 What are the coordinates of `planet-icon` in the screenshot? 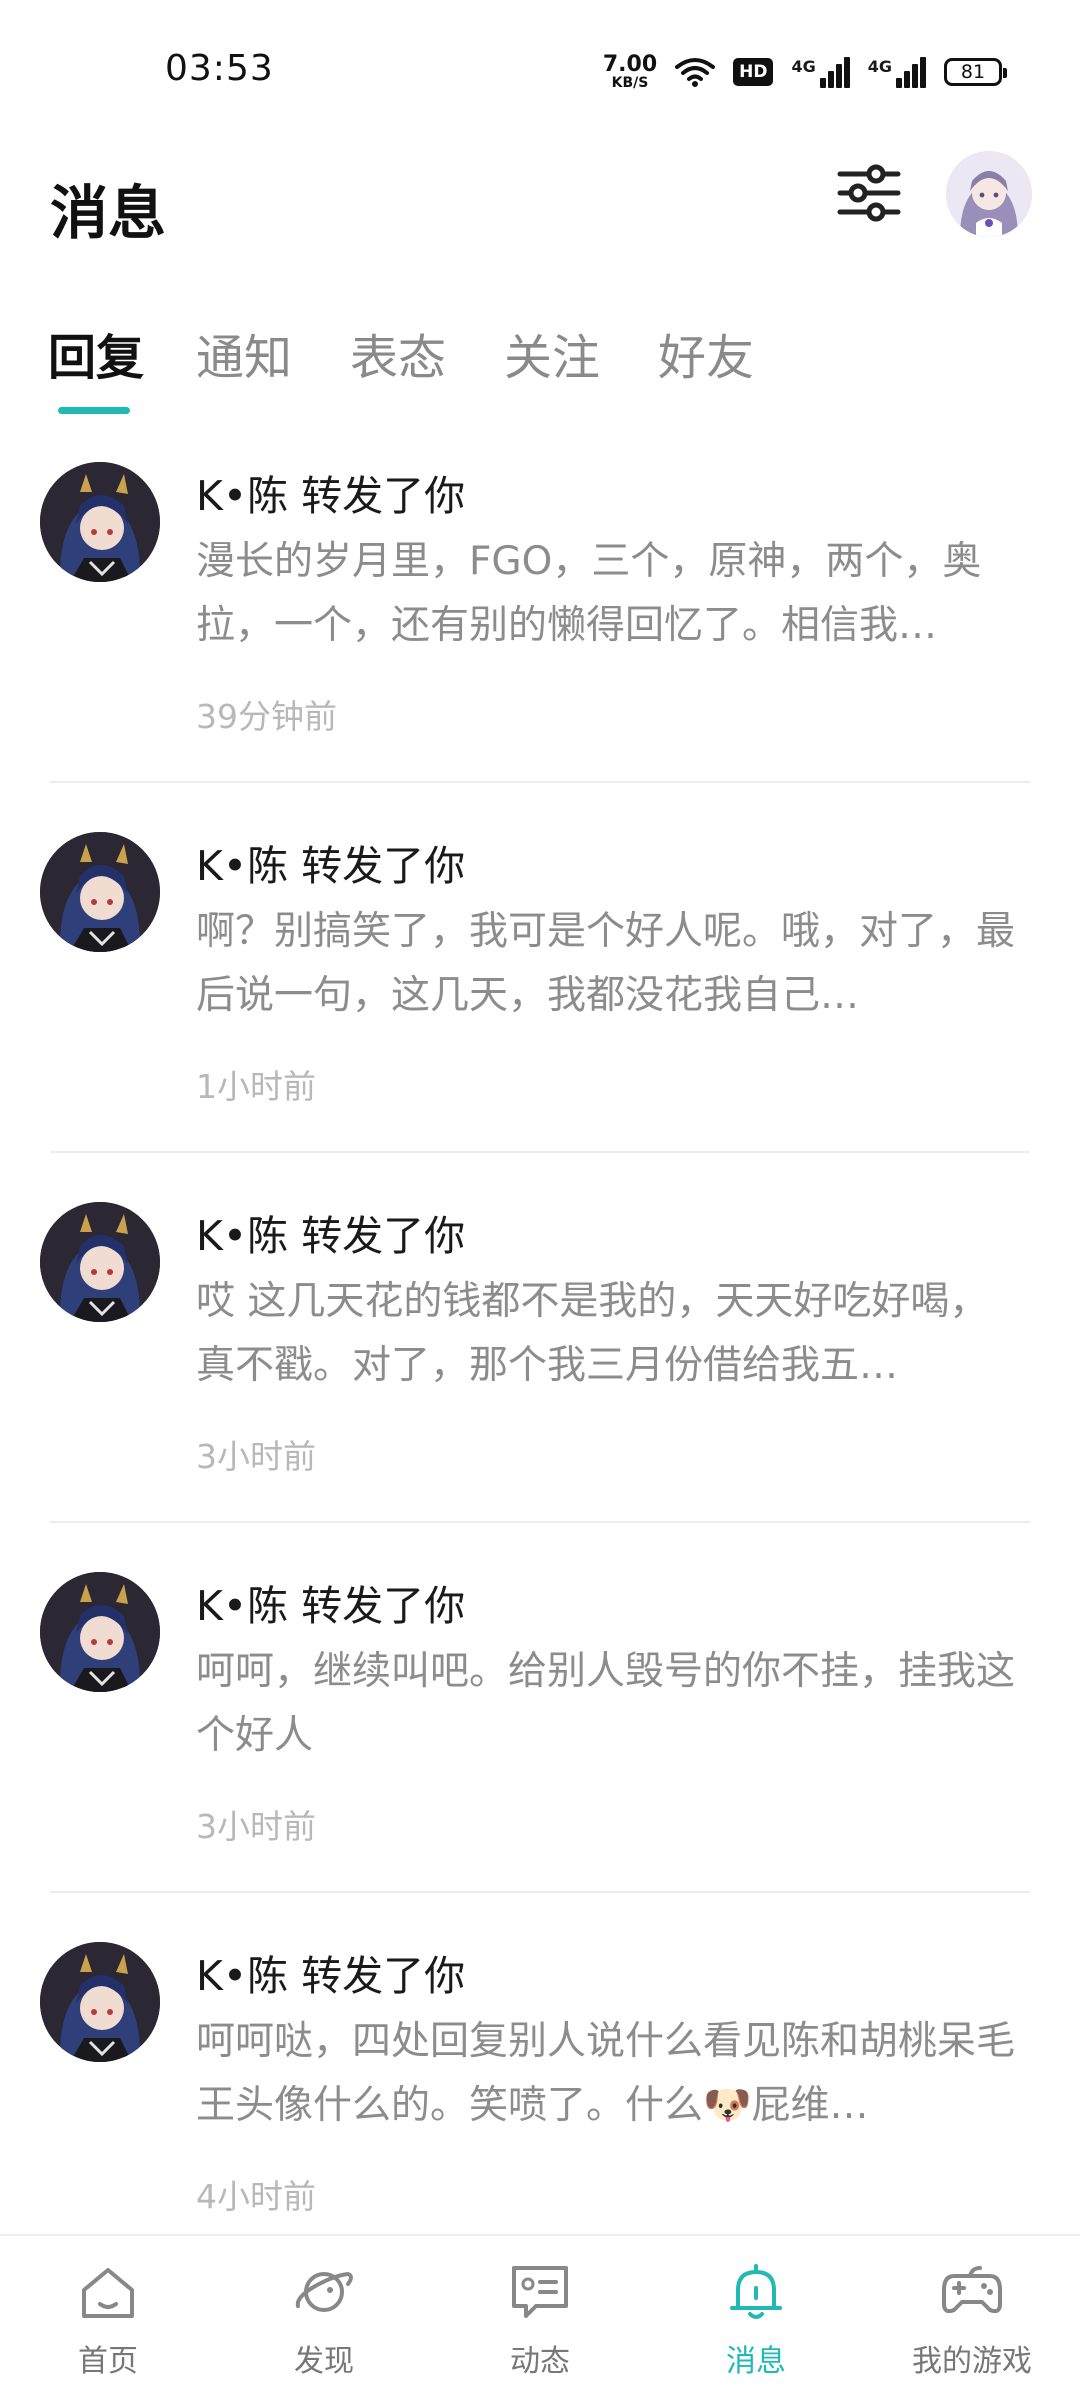 It's located at (324, 2291).